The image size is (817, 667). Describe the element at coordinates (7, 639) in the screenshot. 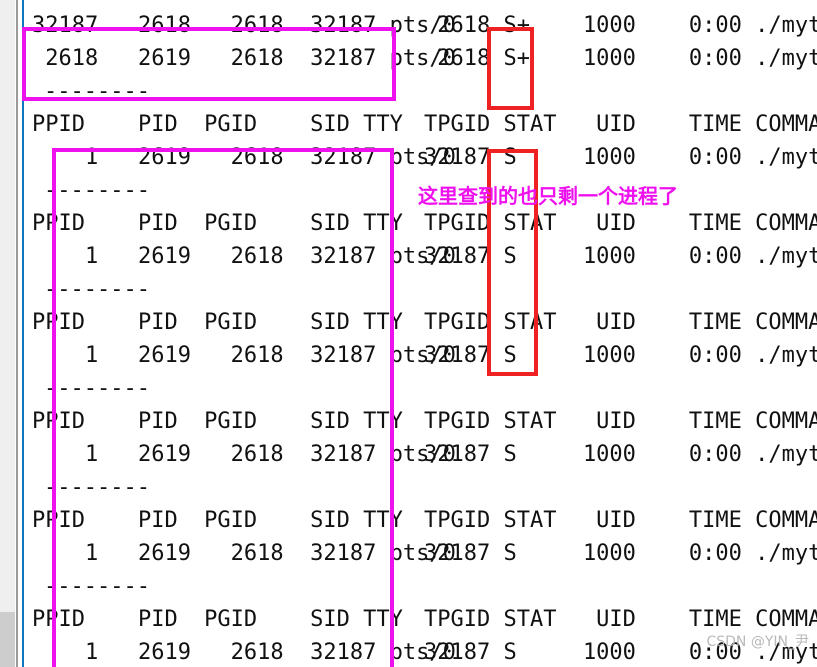

I see `vertical-scrollbar-thumb` at that location.